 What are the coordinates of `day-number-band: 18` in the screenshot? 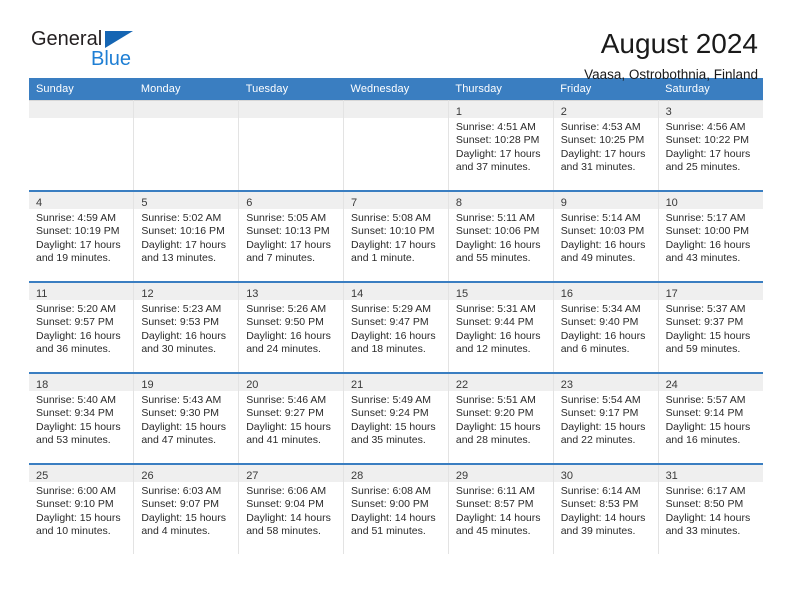 It's located at (81, 383).